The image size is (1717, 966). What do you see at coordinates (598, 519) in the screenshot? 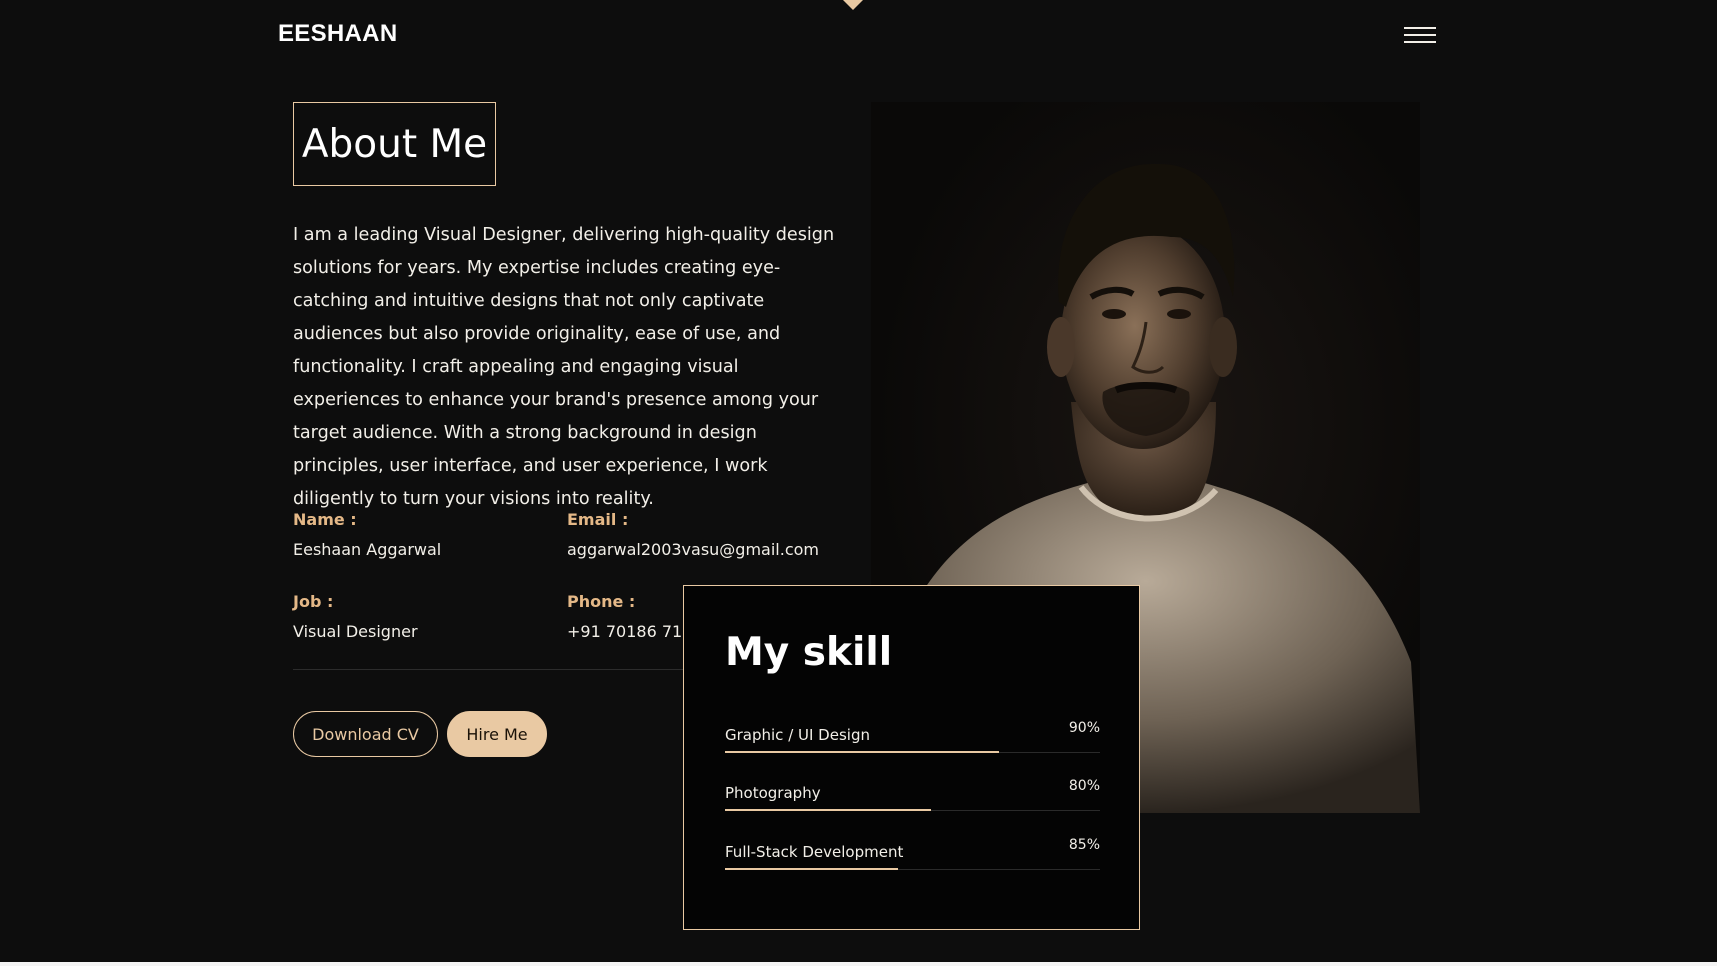
I see `email-label: Email :` at bounding box center [598, 519].